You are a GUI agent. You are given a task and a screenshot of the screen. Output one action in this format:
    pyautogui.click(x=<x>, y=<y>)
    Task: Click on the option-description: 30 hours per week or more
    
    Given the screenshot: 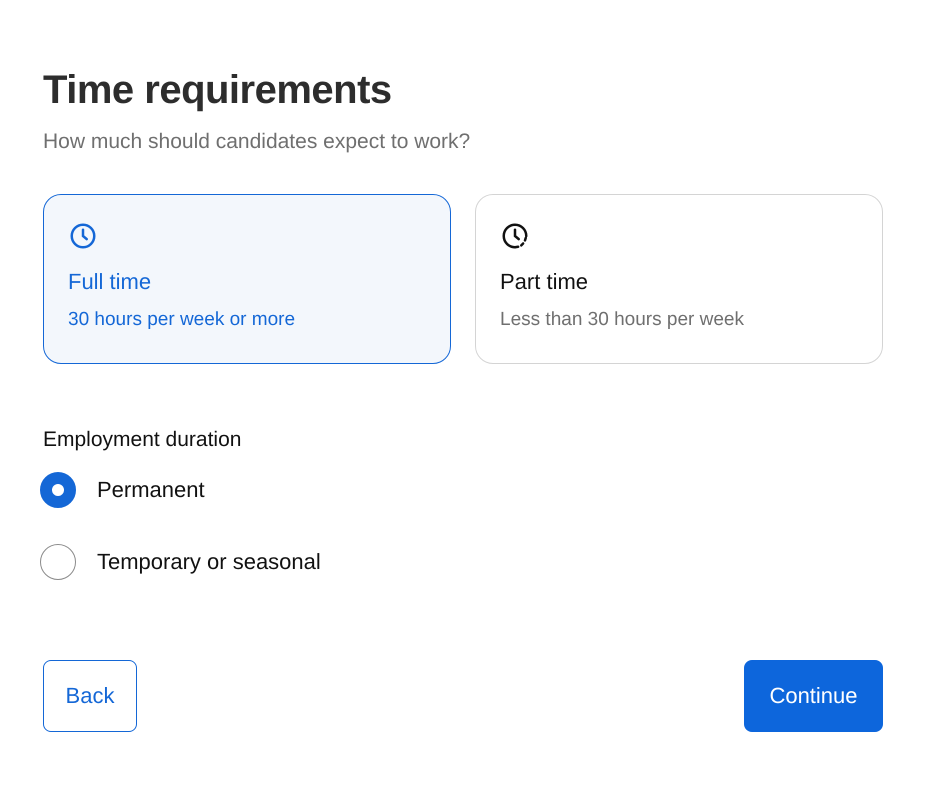 What is the action you would take?
    pyautogui.click(x=182, y=320)
    